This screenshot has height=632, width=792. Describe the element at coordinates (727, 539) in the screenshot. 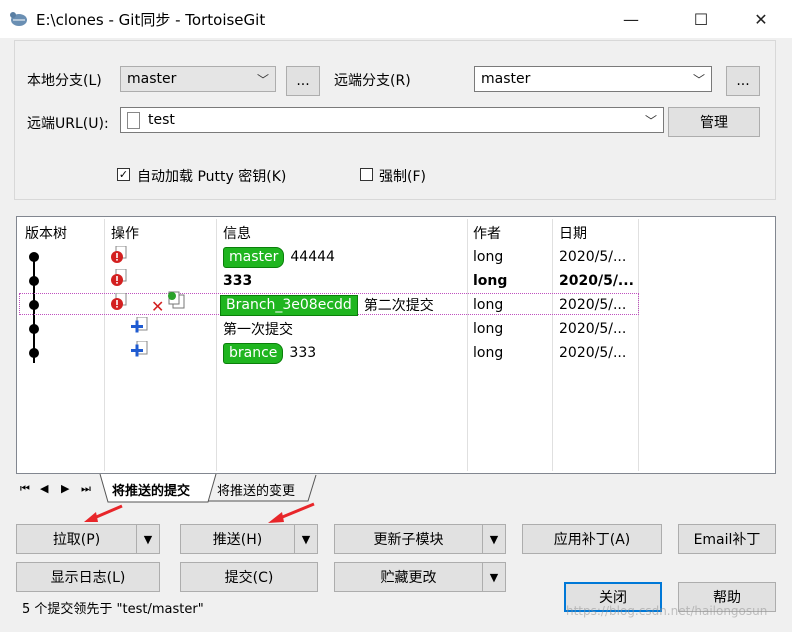

I see `email-patch-button: Email补丁` at that location.